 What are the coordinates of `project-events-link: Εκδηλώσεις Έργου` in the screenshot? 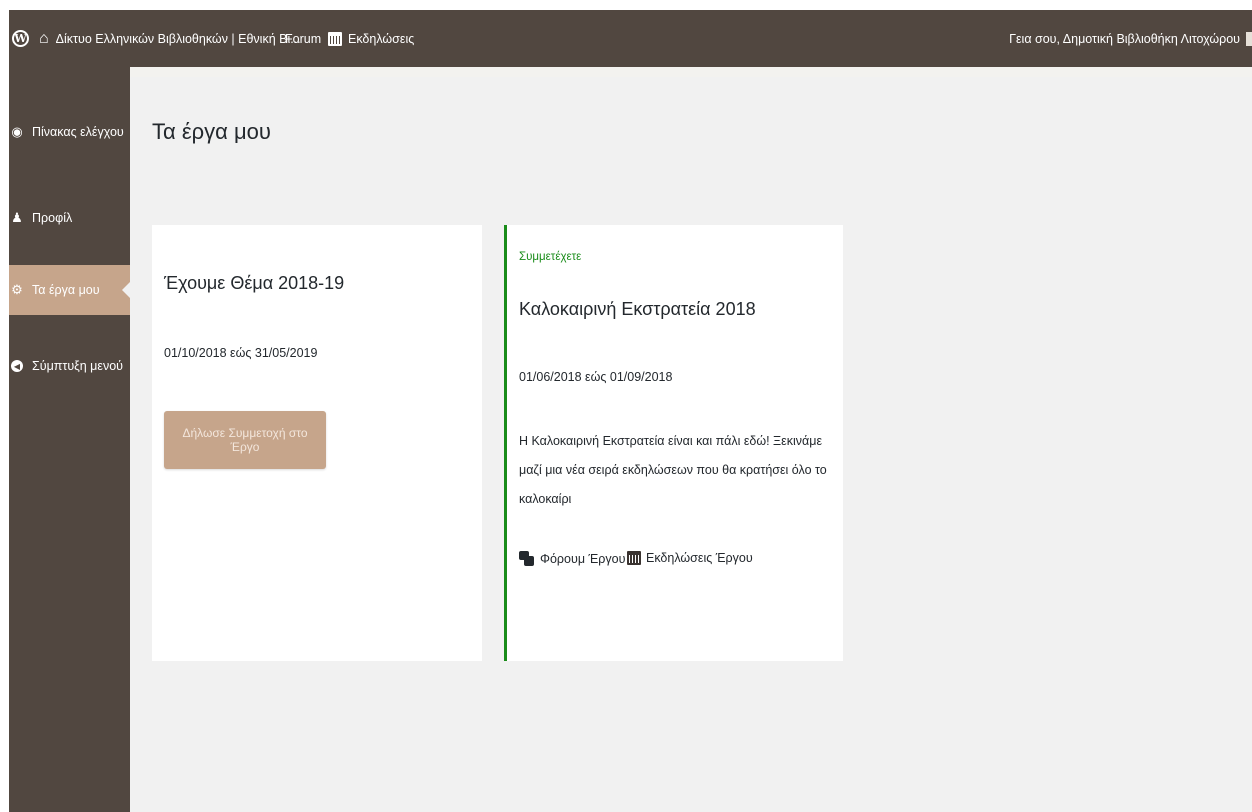 It's located at (690, 558).